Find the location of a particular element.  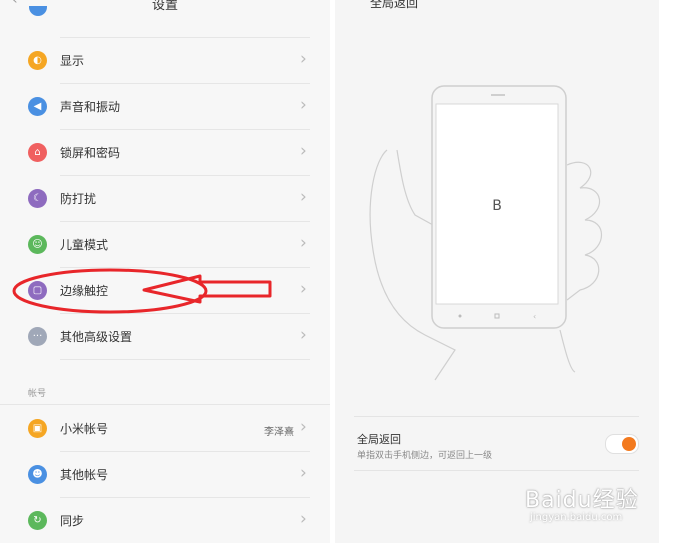

wrist-outline is located at coordinates (567, 351).